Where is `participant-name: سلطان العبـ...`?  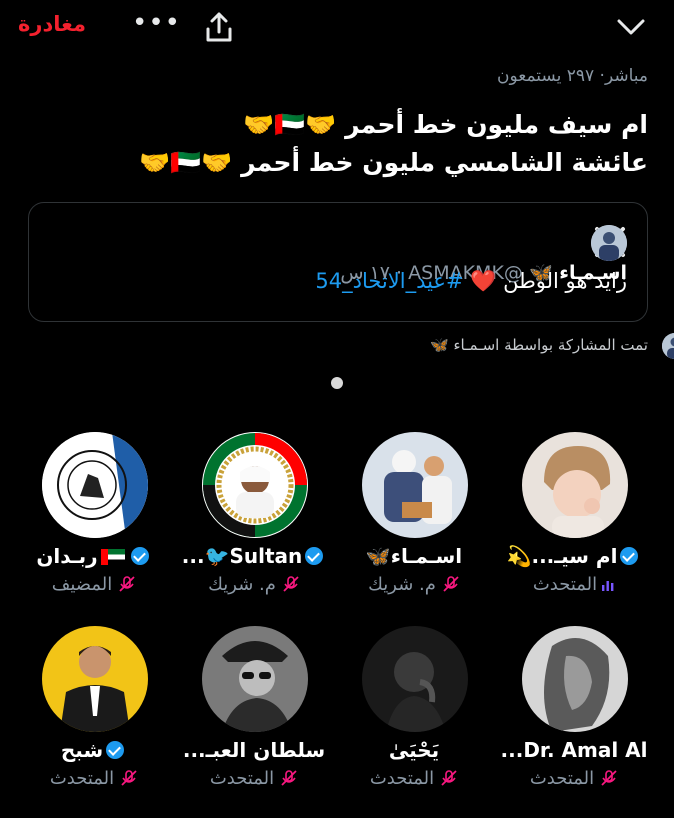 participant-name: سلطان العبـ... is located at coordinates (254, 750).